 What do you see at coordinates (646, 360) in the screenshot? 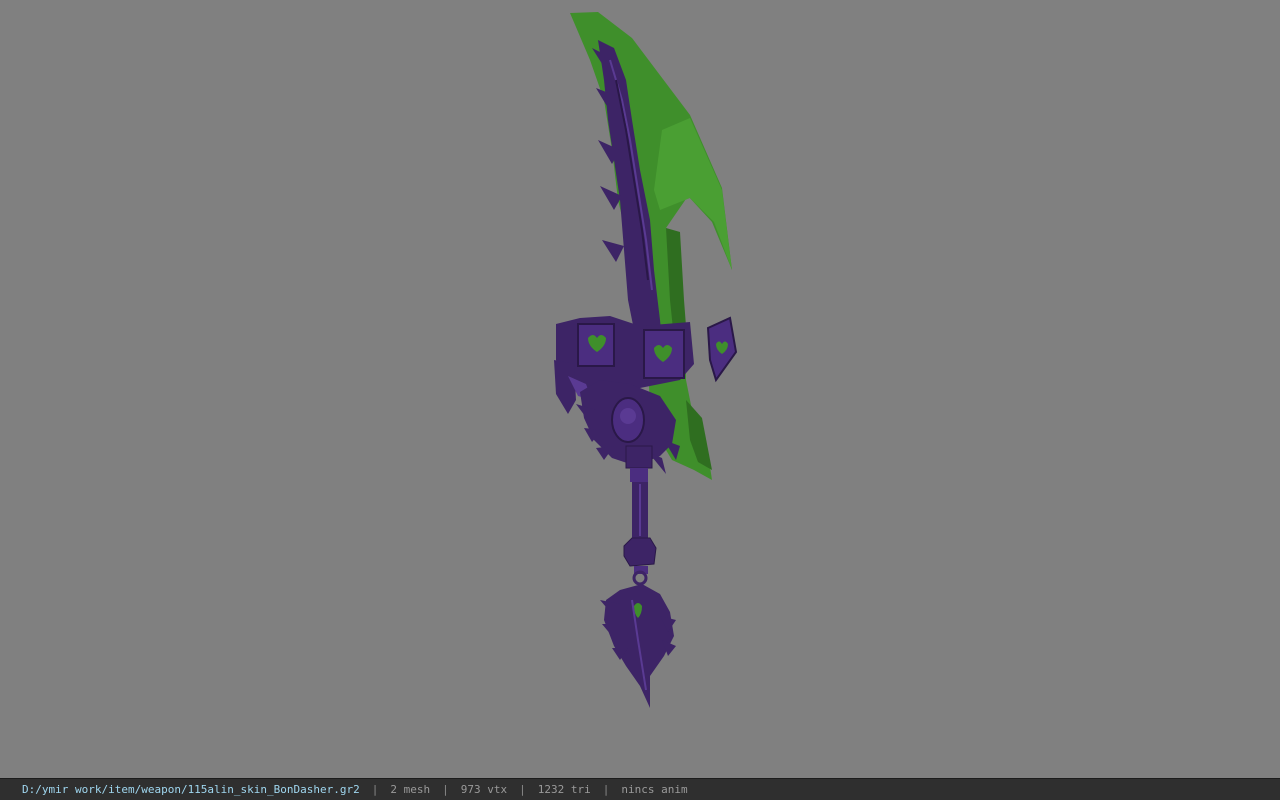
I see `weapon-model-render` at bounding box center [646, 360].